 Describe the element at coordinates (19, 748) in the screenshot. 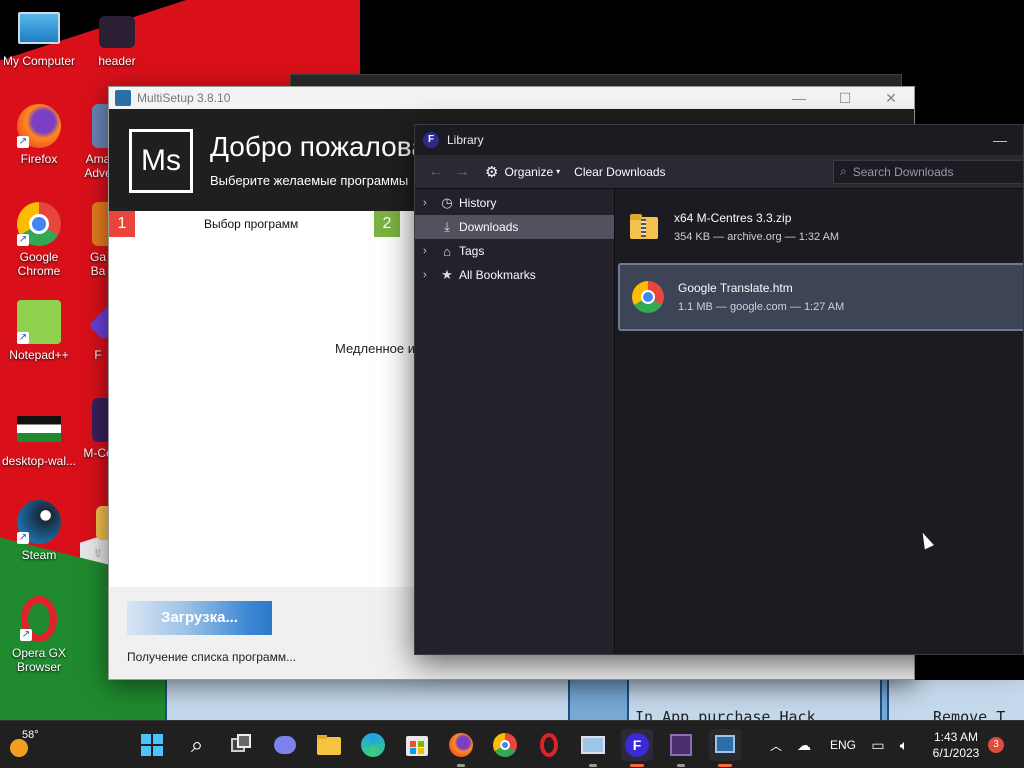

I see `weather-sun-icon` at that location.